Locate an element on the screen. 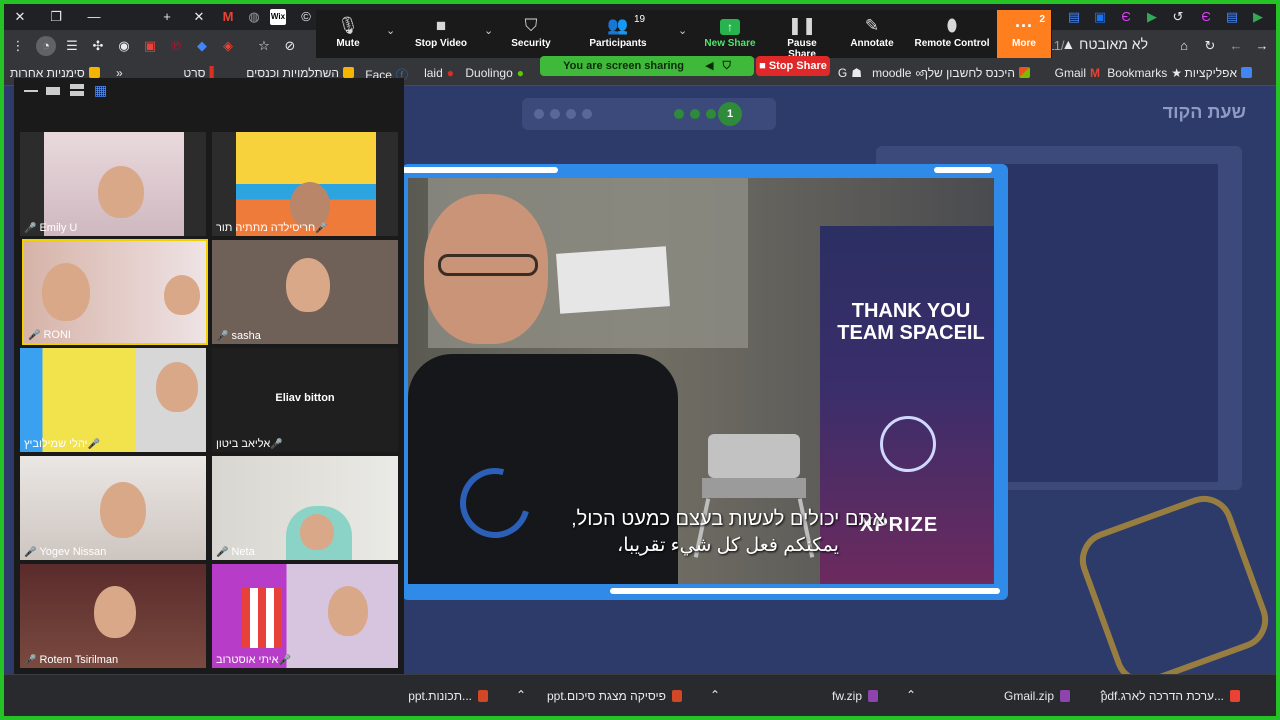 This screenshot has width=1280, height=720. speaker-view-icon is located at coordinates (53, 91).